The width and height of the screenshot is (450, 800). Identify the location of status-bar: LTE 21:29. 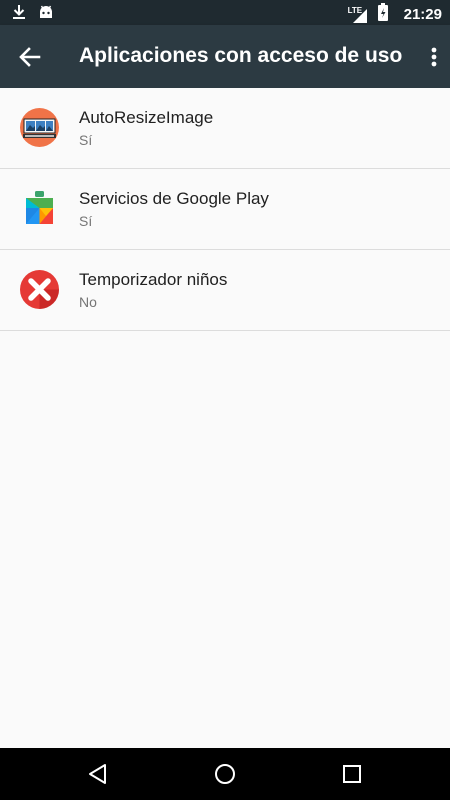
(225, 12).